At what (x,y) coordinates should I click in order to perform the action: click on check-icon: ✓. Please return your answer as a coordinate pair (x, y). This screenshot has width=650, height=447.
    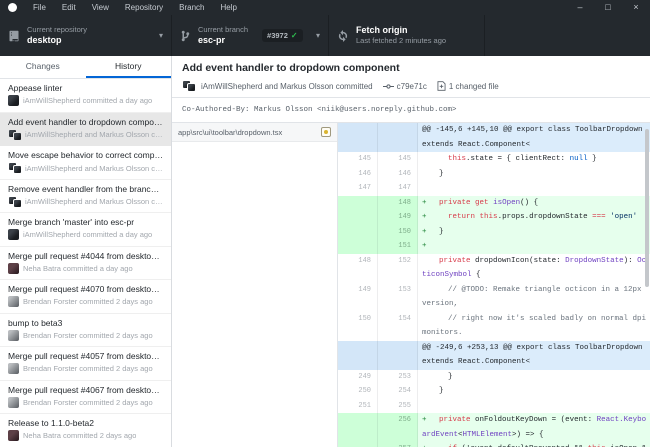
    Looking at the image, I should click on (294, 35).